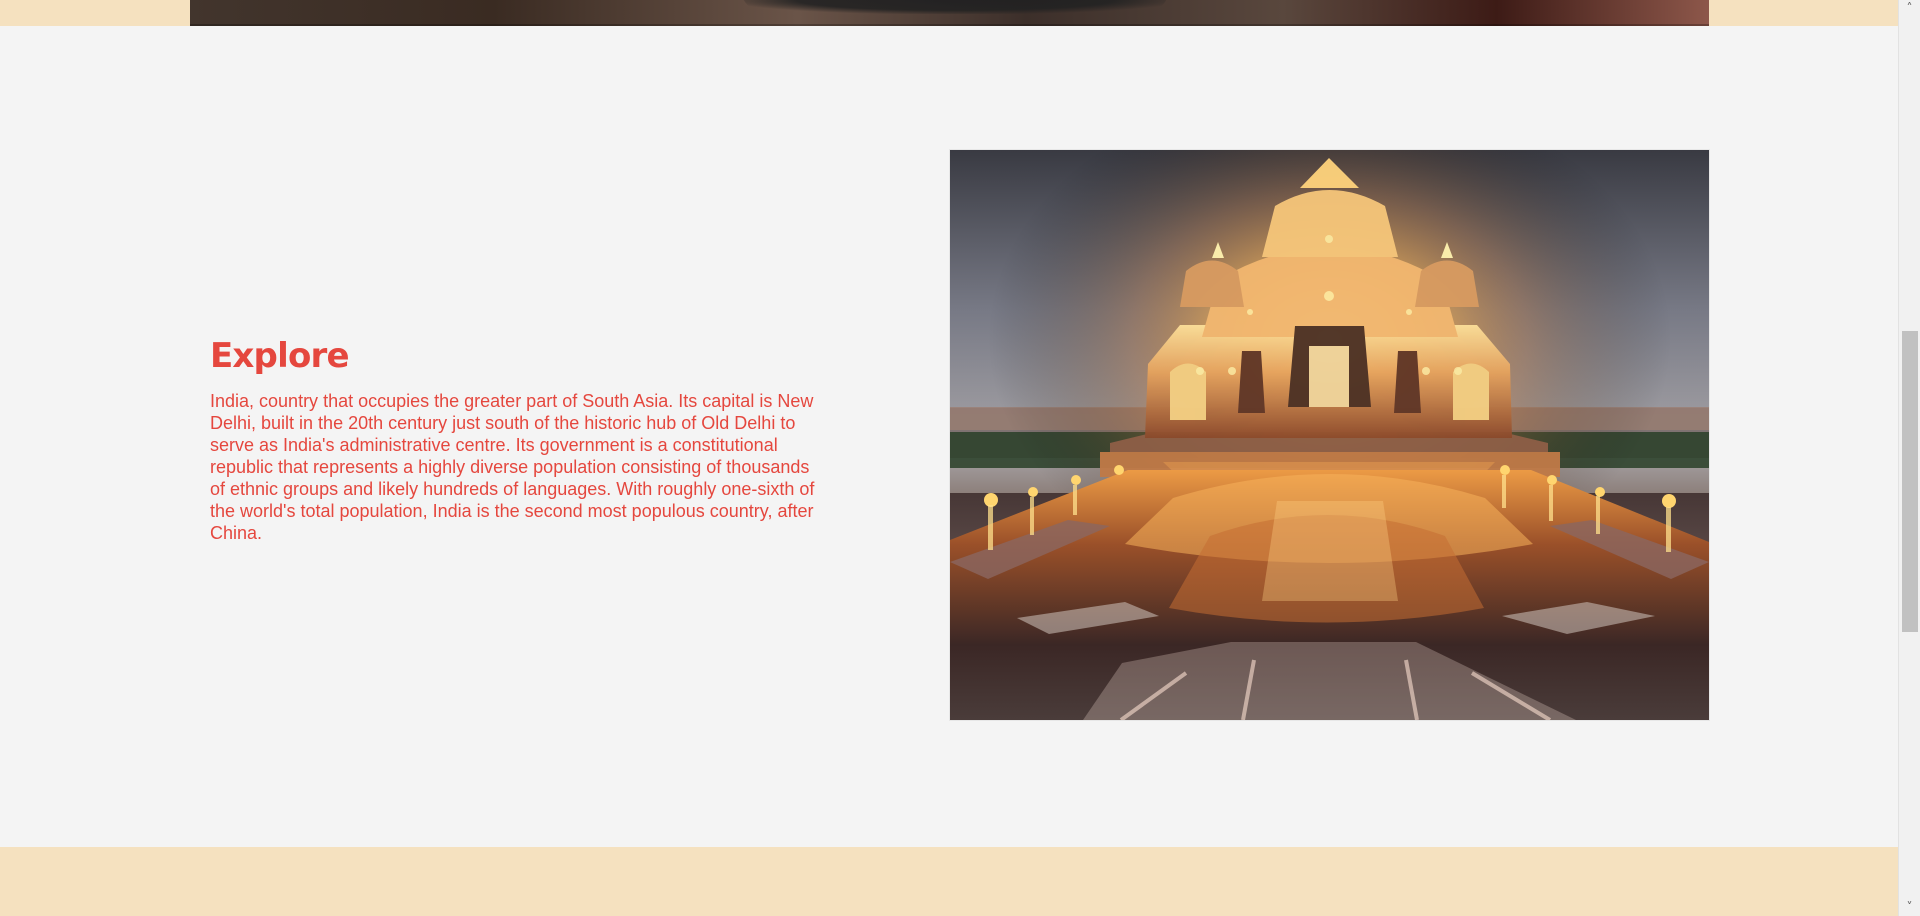 Image resolution: width=1920 pixels, height=916 pixels. I want to click on previous-section-image-strip, so click(949, 13).